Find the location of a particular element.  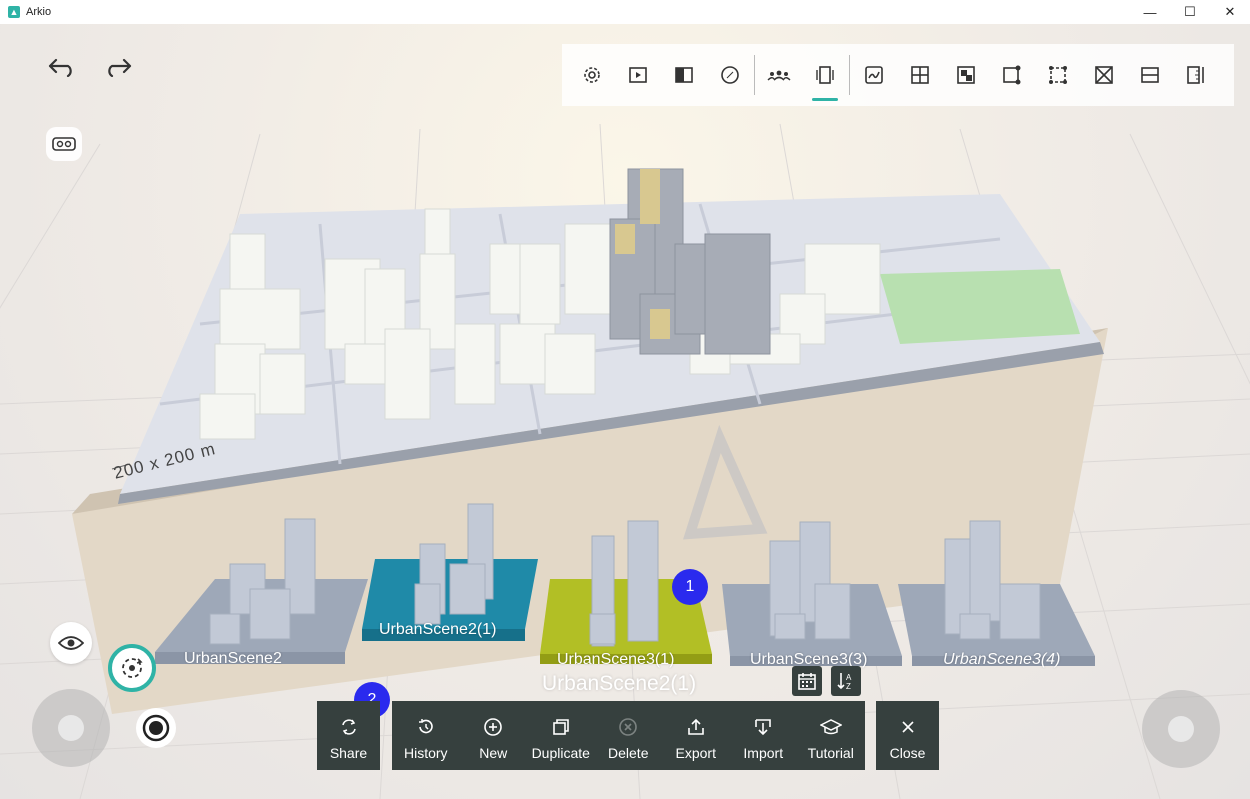

eye-icon is located at coordinates (71, 643).